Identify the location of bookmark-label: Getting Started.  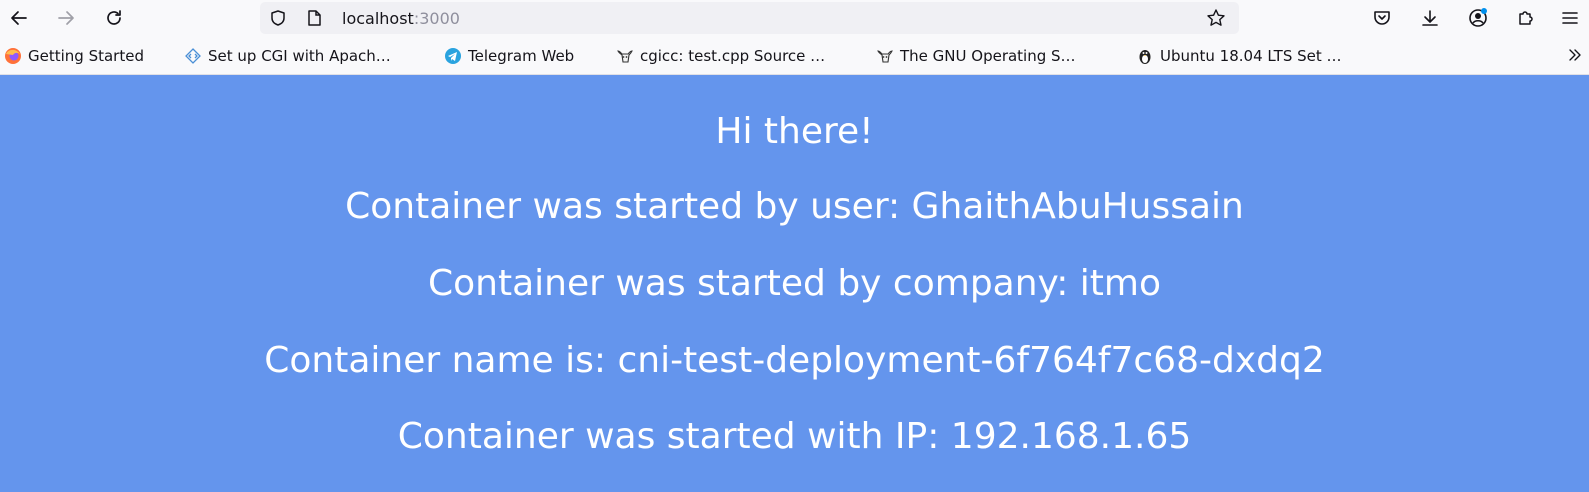
(86, 56).